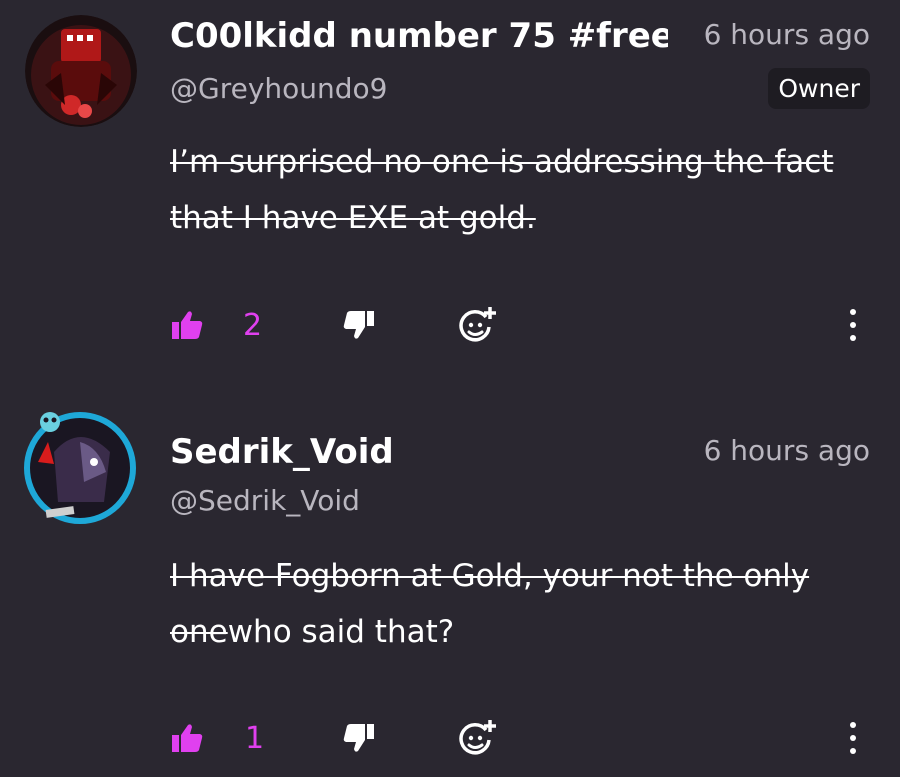  What do you see at coordinates (278, 88) in the screenshot?
I see `user-handle: @Greyhoundo9` at bounding box center [278, 88].